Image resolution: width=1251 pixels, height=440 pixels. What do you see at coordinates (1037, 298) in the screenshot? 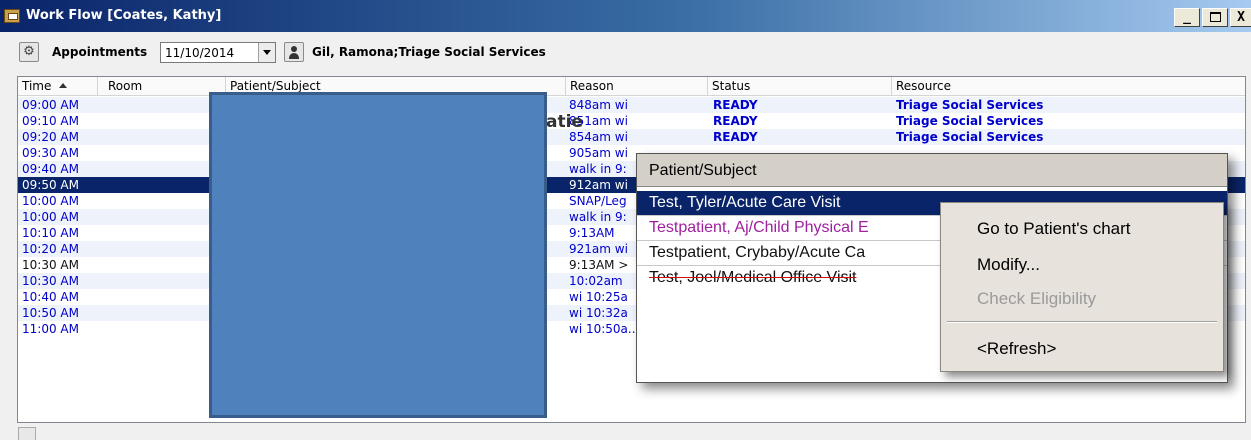
I see `menu-item-check-eligibility: Check Eligibility` at bounding box center [1037, 298].